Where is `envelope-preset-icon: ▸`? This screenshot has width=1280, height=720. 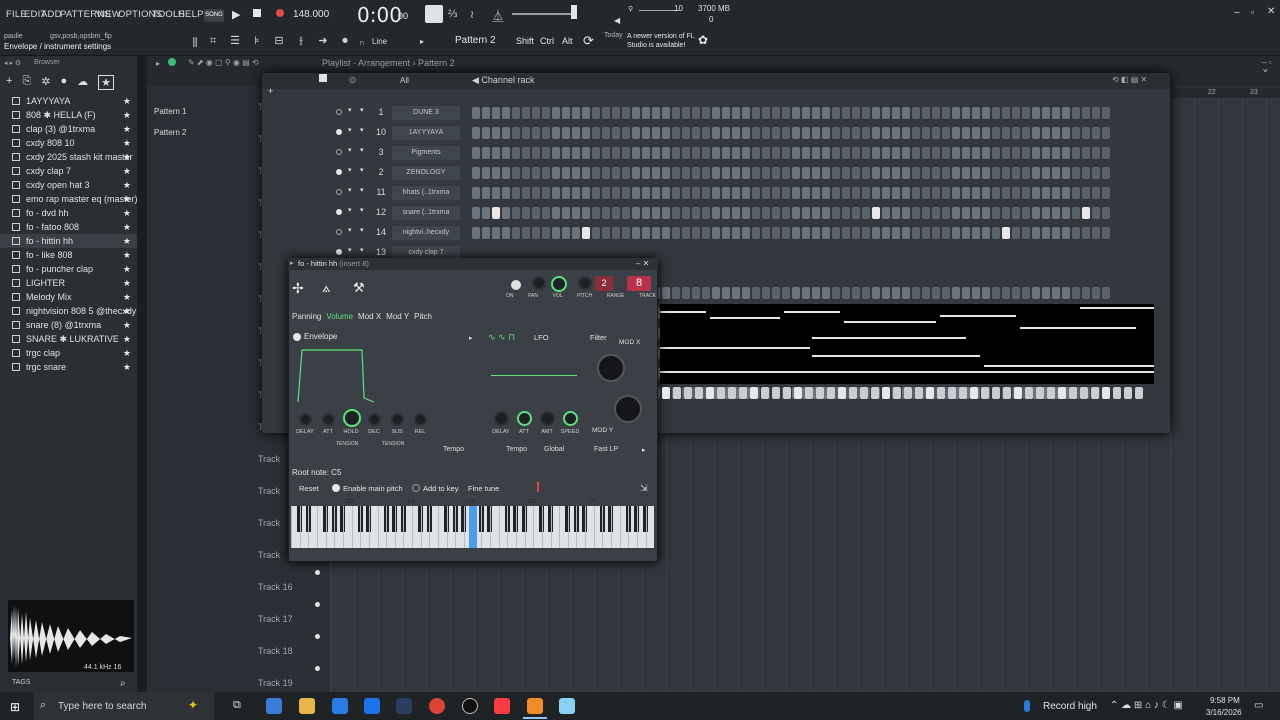
envelope-preset-icon: ▸ is located at coordinates (471, 338).